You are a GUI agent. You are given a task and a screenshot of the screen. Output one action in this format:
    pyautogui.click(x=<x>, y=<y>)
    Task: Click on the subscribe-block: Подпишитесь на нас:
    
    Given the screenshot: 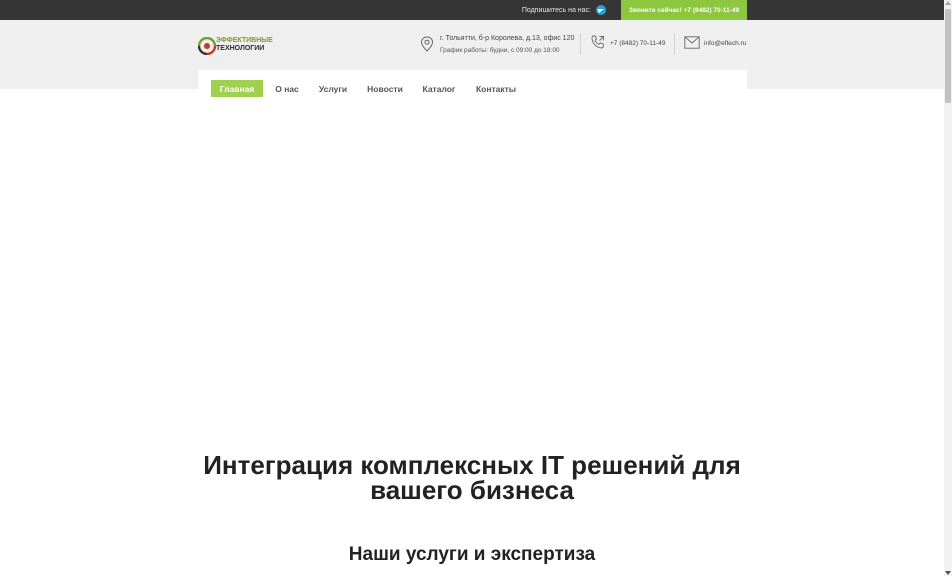 What is the action you would take?
    pyautogui.click(x=564, y=10)
    